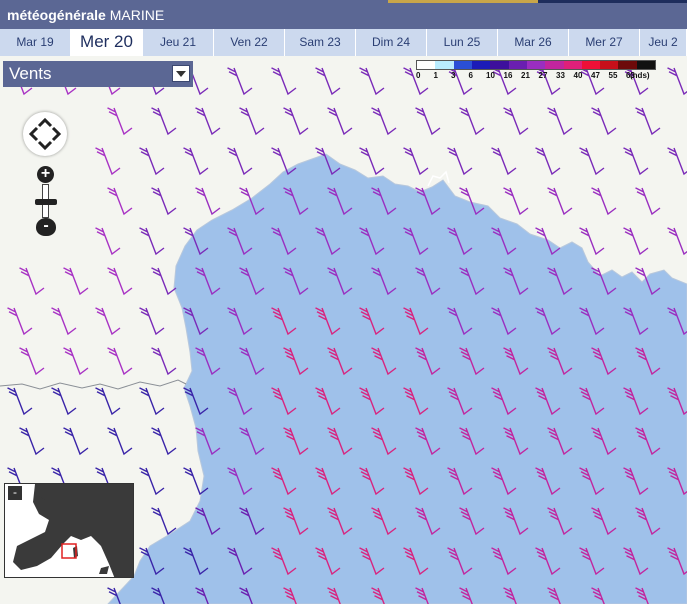 The height and width of the screenshot is (604, 687). What do you see at coordinates (578, 75) in the screenshot?
I see `legend-tick-label: 40` at bounding box center [578, 75].